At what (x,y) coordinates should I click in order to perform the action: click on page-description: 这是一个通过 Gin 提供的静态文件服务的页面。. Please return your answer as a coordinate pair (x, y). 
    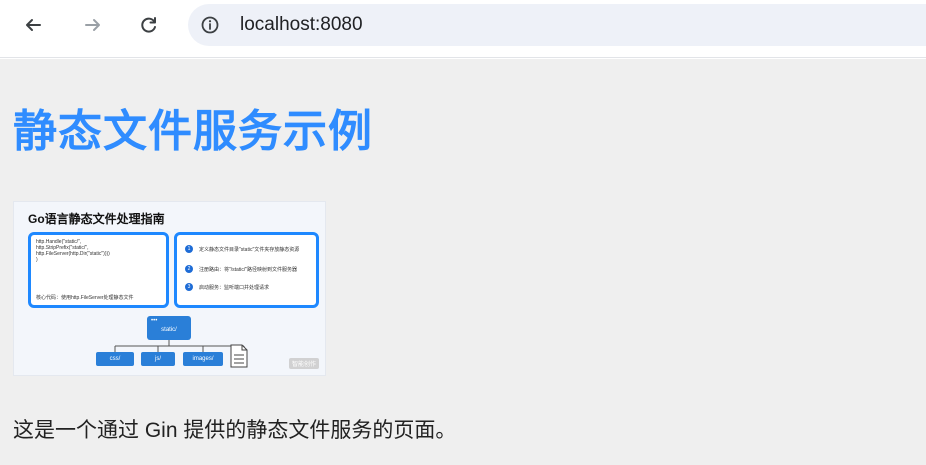
    Looking at the image, I should click on (235, 430).